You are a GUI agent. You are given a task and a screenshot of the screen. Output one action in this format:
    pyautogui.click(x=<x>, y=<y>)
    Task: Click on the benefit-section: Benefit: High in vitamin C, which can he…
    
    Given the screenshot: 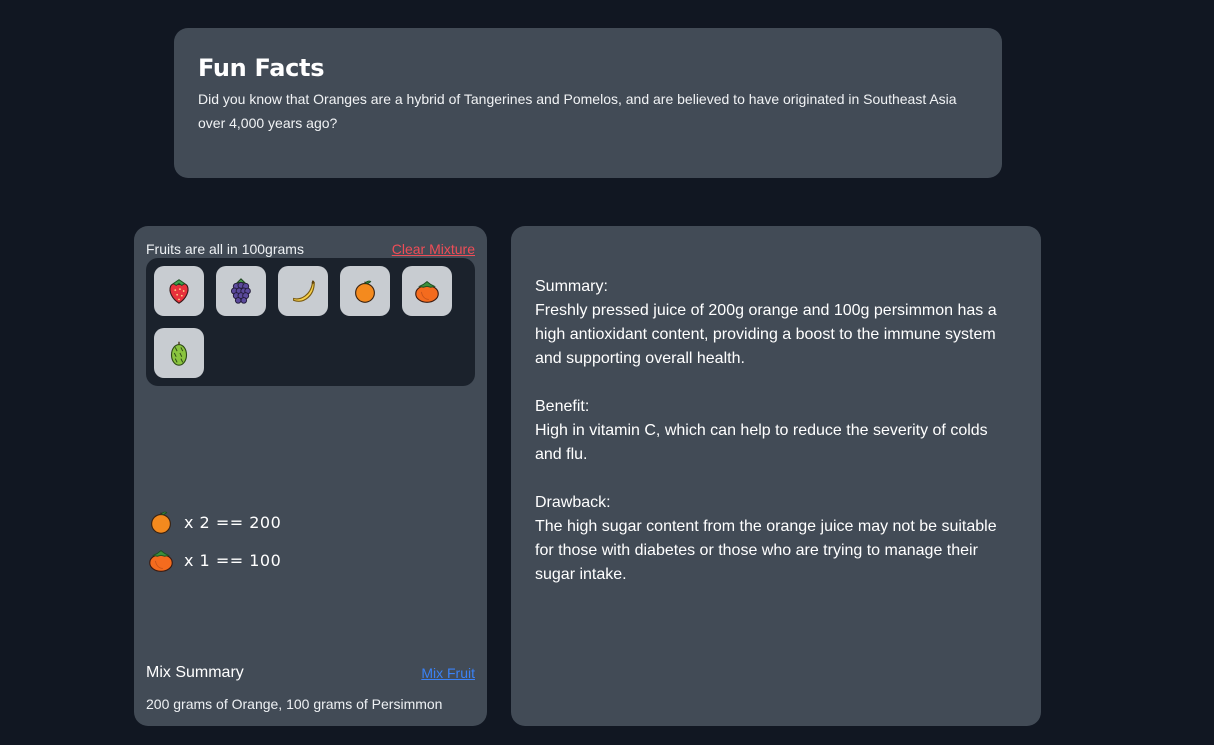 What is the action you would take?
    pyautogui.click(x=776, y=431)
    